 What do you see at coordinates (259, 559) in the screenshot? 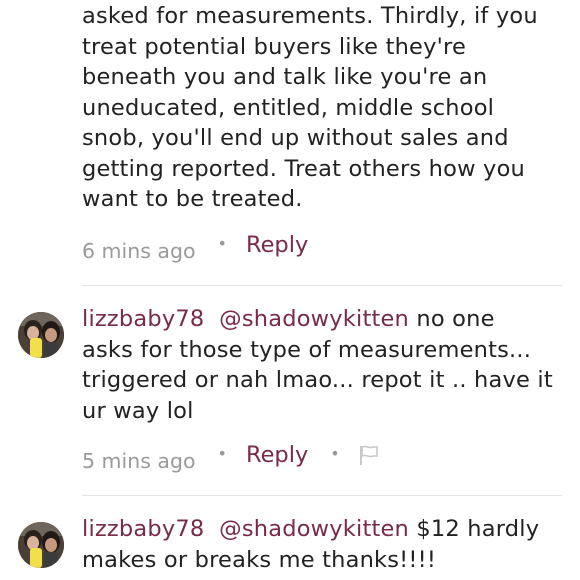
I see `comment-line: makes or breaks me thanks!!!!` at bounding box center [259, 559].